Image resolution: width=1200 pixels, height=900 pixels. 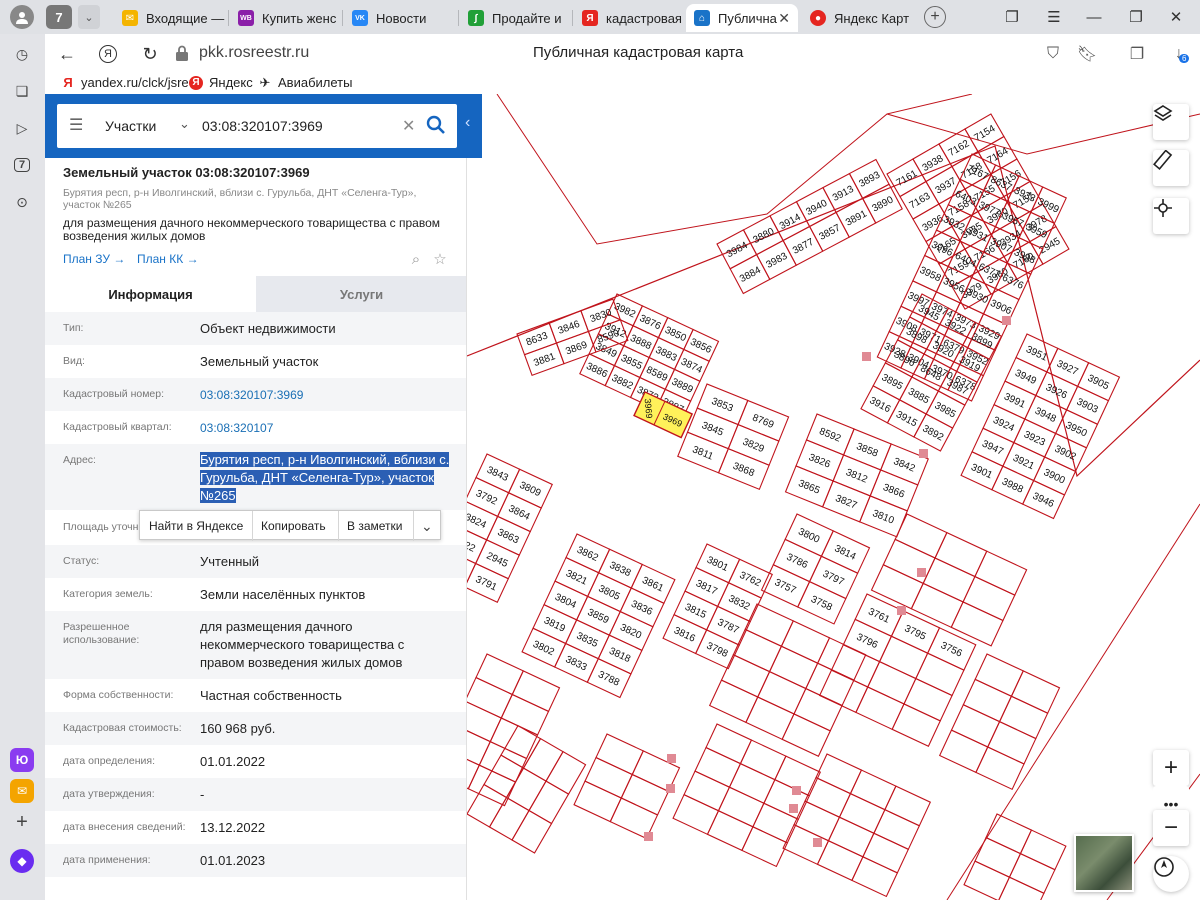 What do you see at coordinates (22, 202) in the screenshot?
I see `screenshot-icon: ⊙` at bounding box center [22, 202].